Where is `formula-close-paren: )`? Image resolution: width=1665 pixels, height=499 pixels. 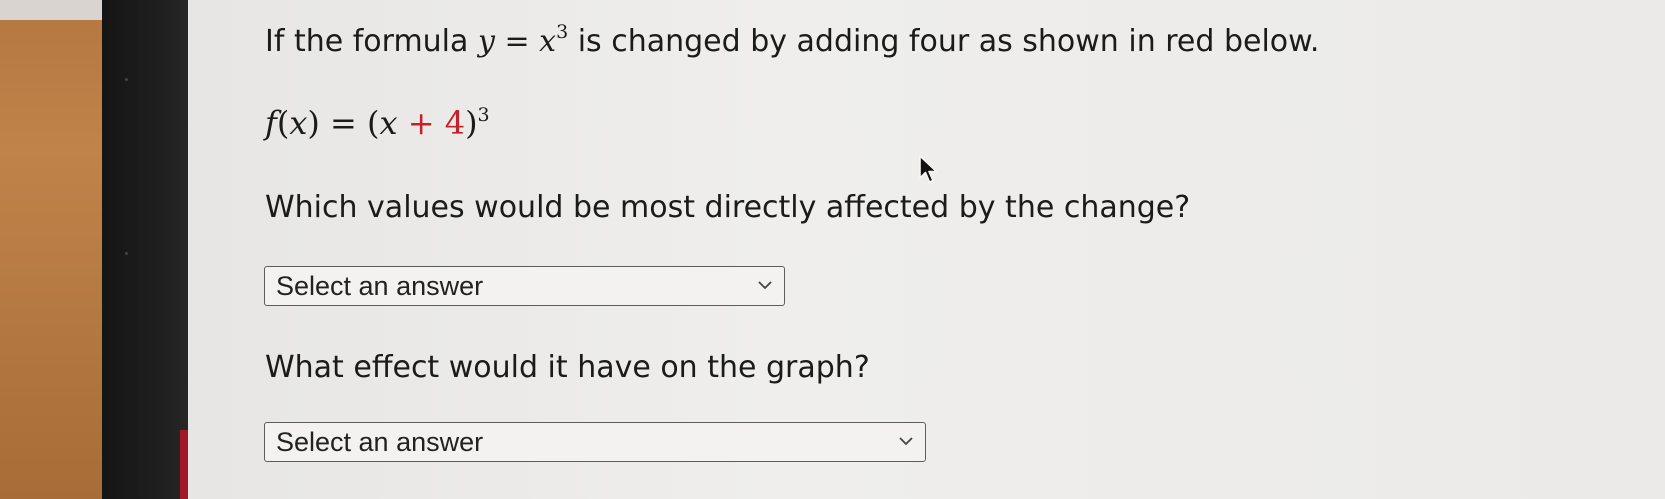 formula-close-paren: ) is located at coordinates (313, 123).